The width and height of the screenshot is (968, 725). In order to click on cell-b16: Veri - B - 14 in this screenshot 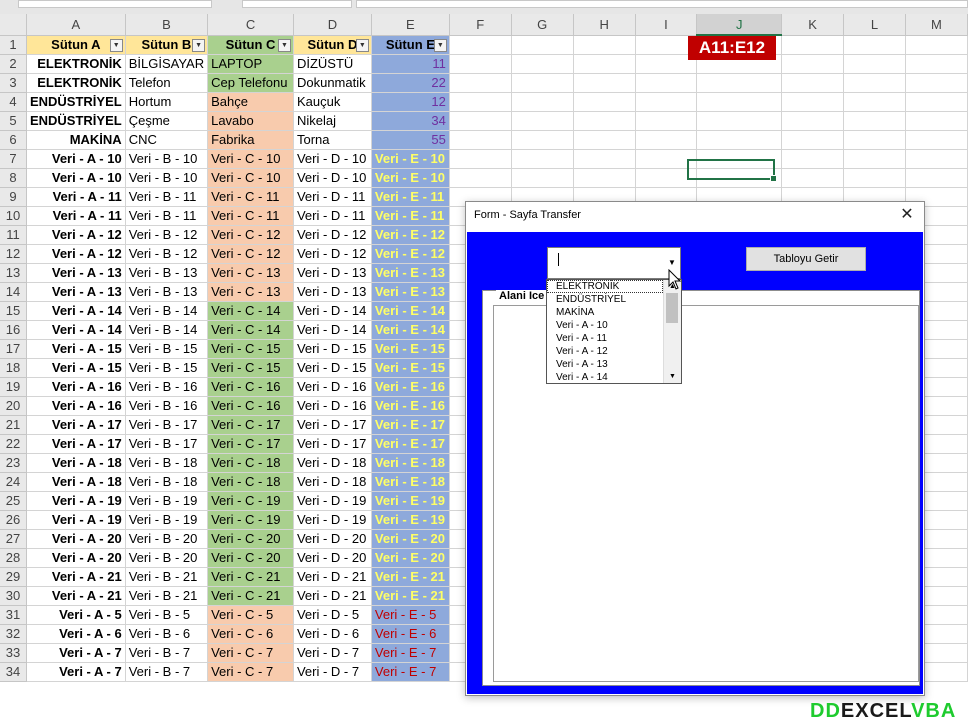, I will do `click(167, 330)`.